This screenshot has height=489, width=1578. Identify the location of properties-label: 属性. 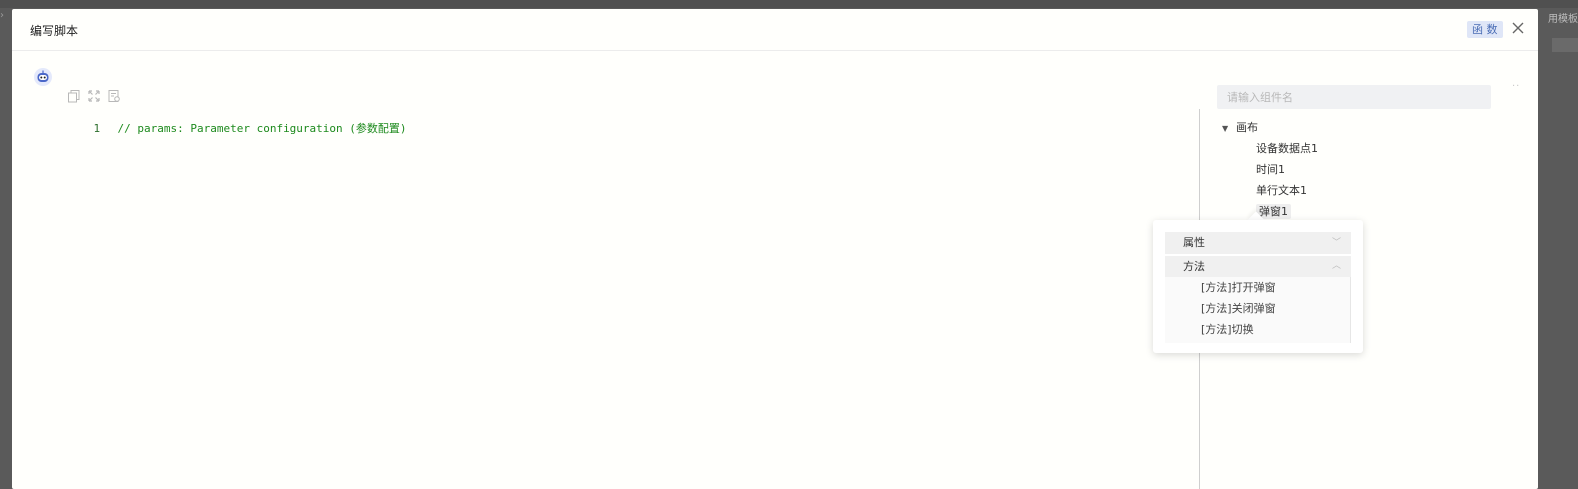
(1194, 242).